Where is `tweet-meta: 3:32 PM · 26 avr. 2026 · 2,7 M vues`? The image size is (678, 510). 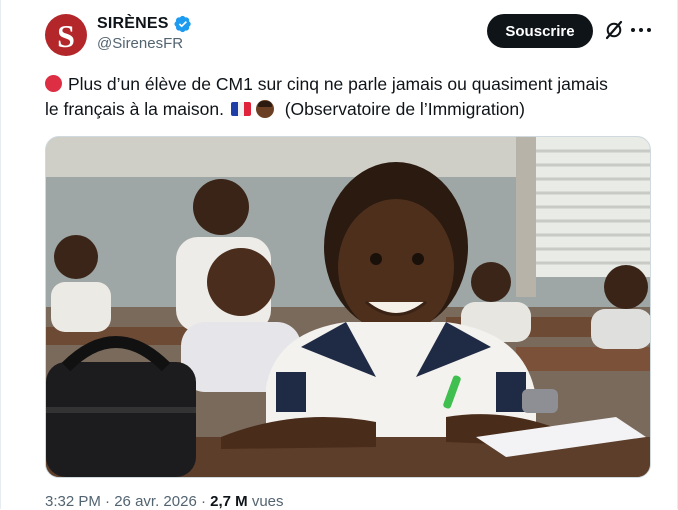
tweet-meta: 3:32 PM · 26 avr. 2026 · 2,7 M vues is located at coordinates (164, 501).